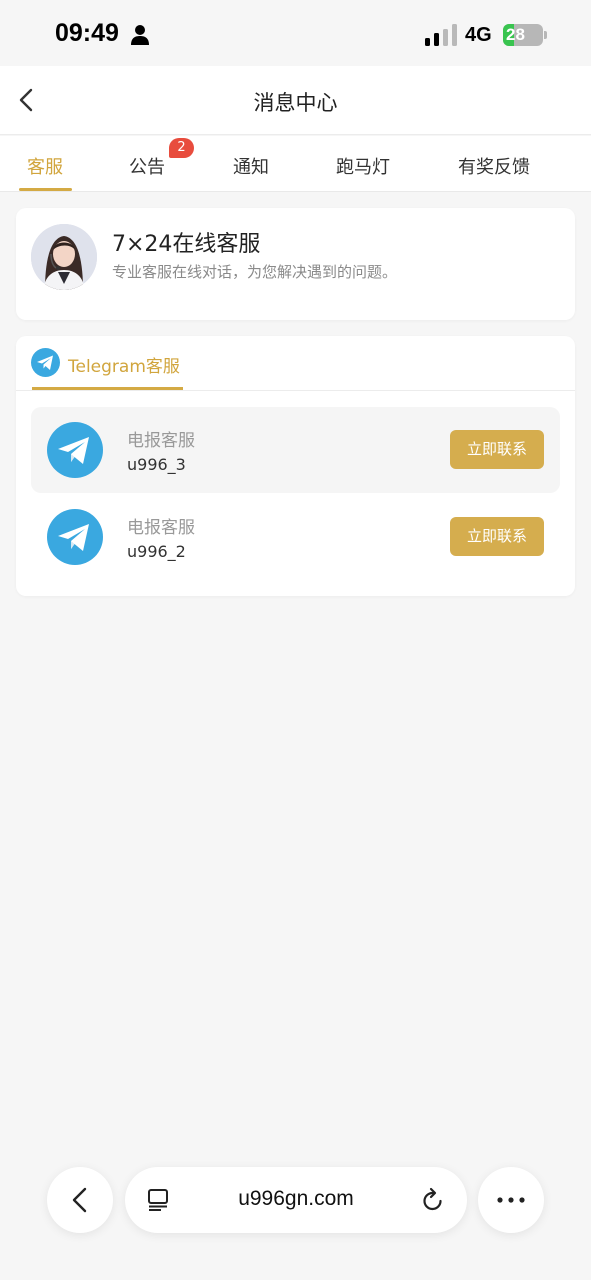  I want to click on announcement-badge: 2, so click(181, 148).